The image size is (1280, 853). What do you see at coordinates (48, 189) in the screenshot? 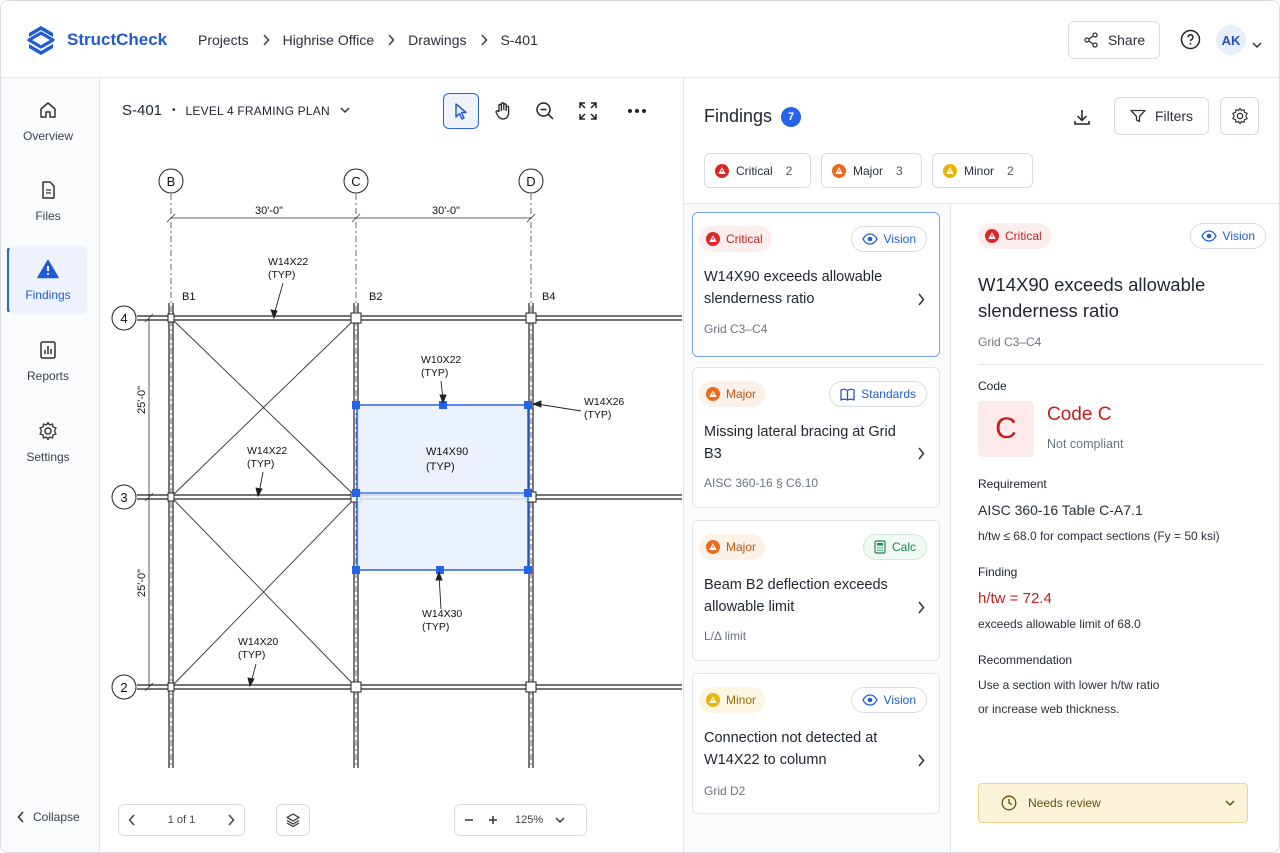
I see `file-icon` at bounding box center [48, 189].